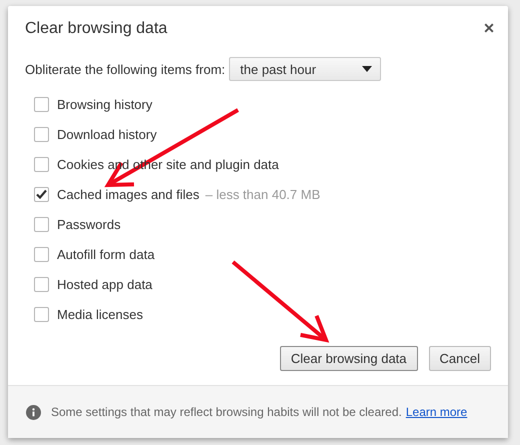 This screenshot has width=520, height=445. Describe the element at coordinates (96, 29) in the screenshot. I see `dialog-title: Clear browsing data` at that location.